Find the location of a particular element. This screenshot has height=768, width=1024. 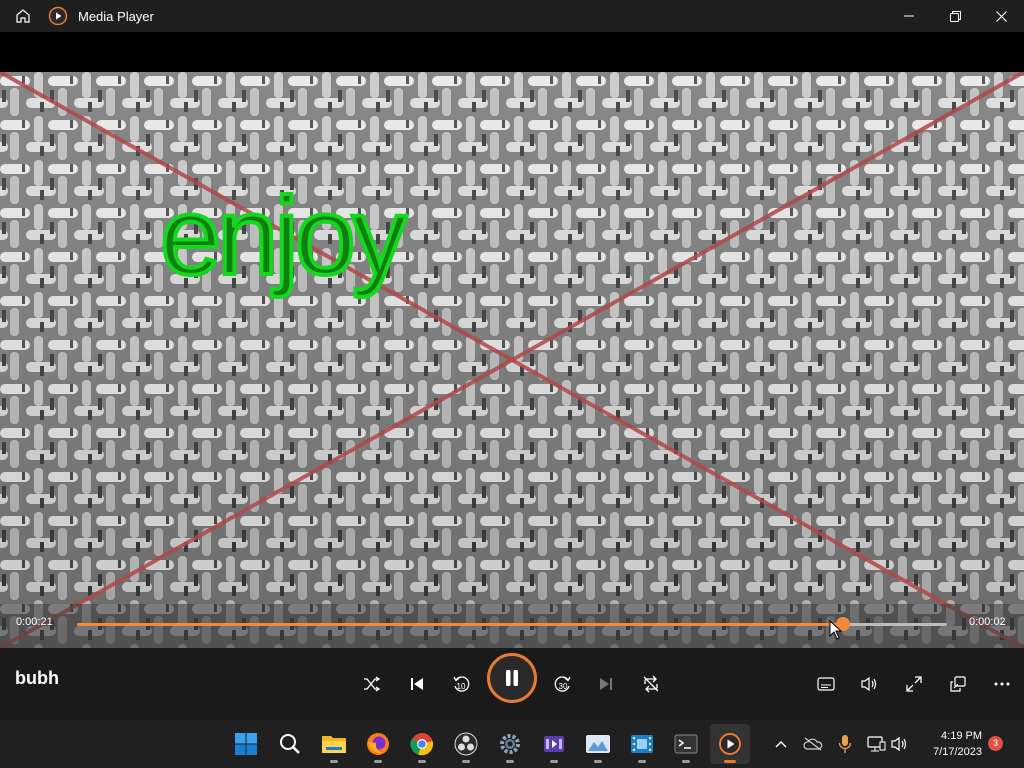

taskbar-file-explorer is located at coordinates (334, 744).